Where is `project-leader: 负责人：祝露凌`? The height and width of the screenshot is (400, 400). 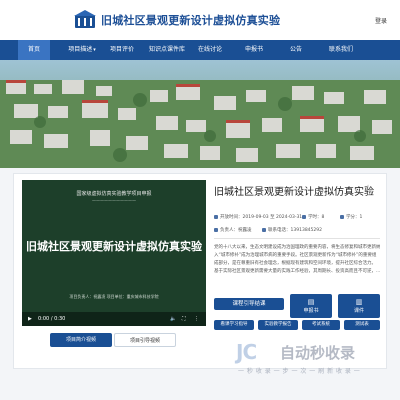 project-leader: 负责人：祝露凌 is located at coordinates (233, 230).